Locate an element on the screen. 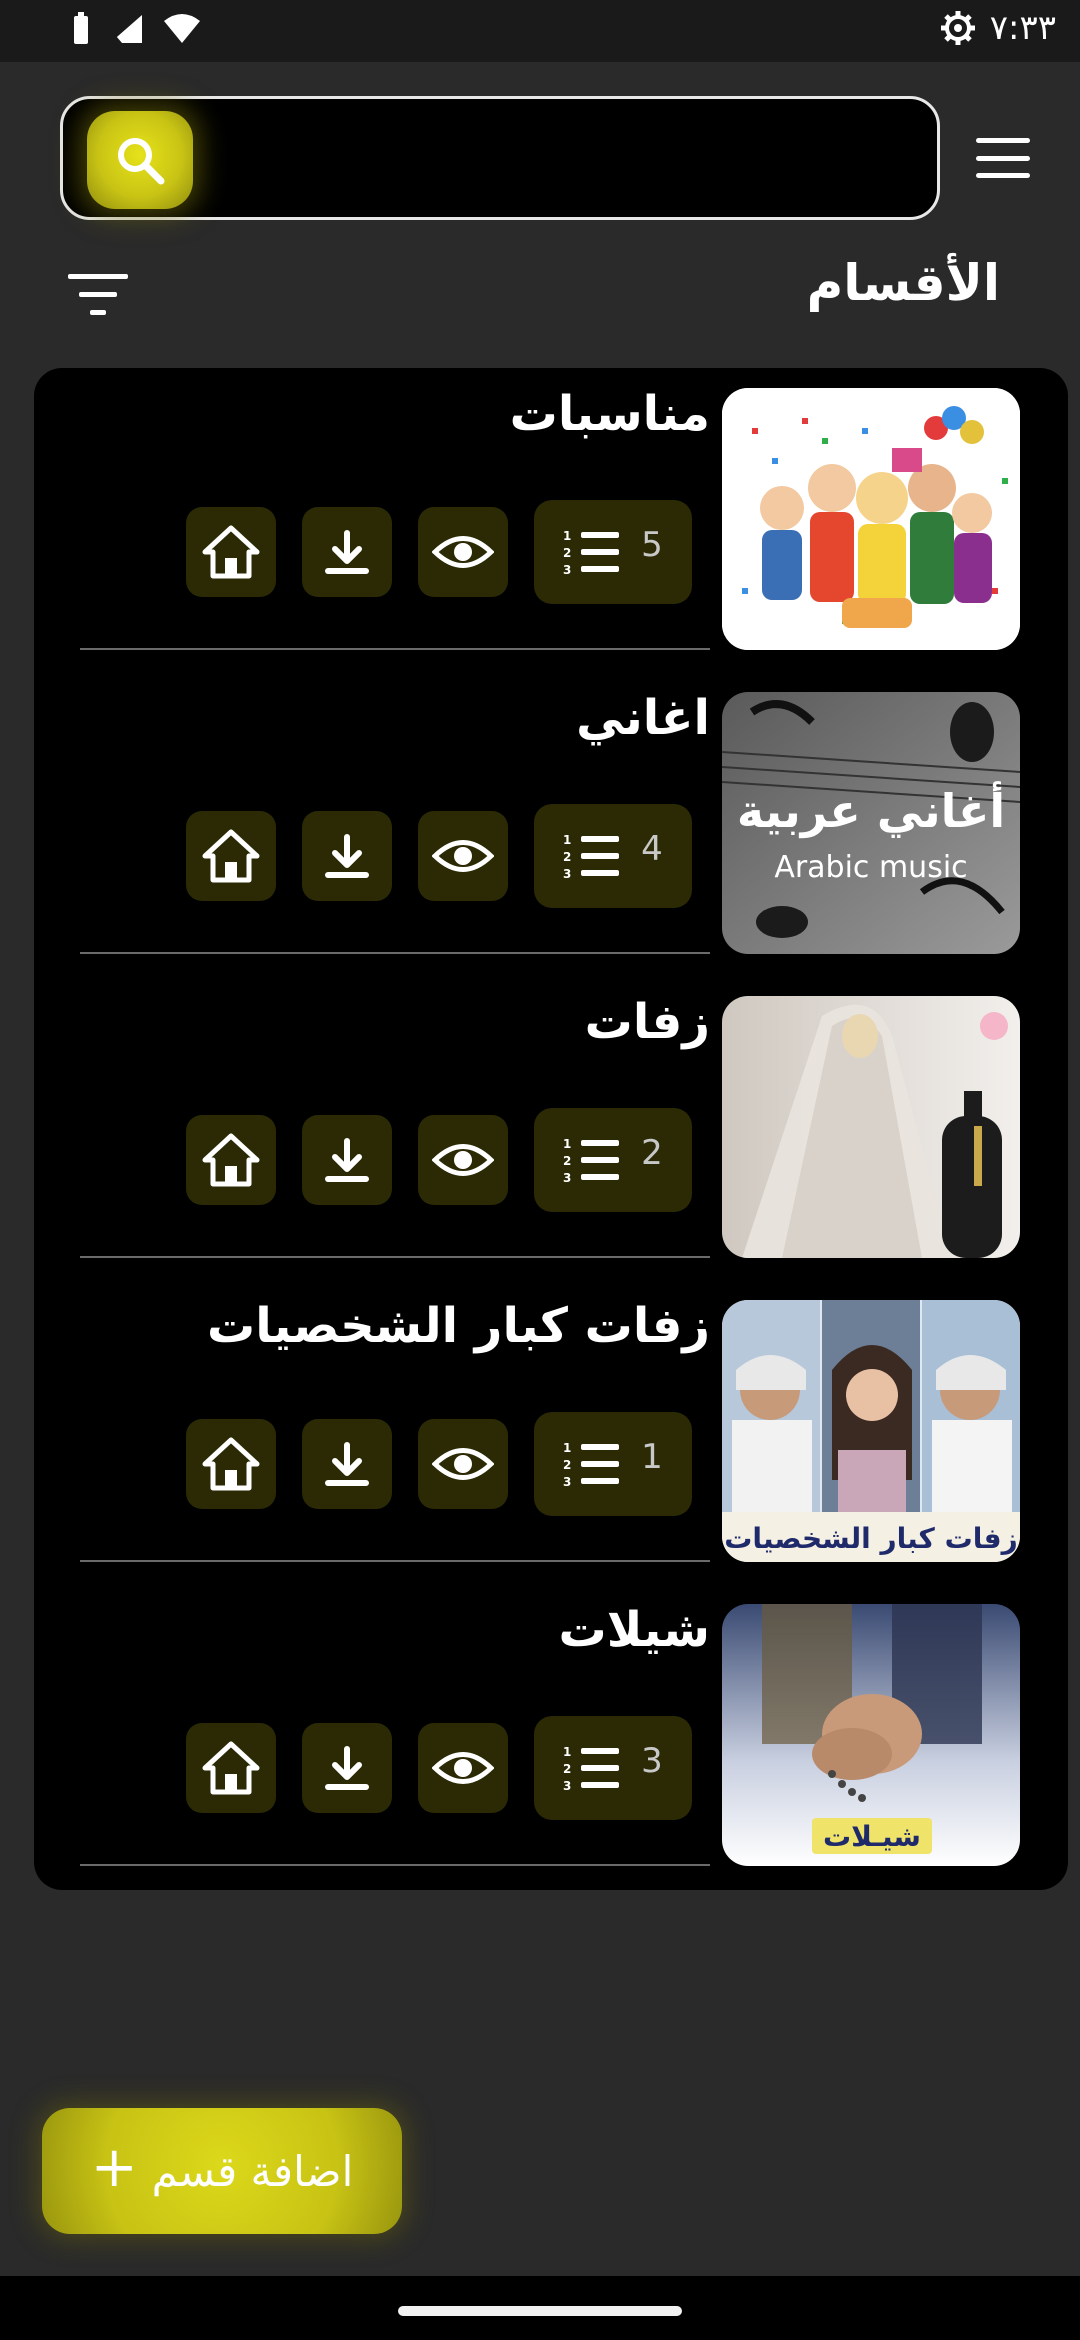 The width and height of the screenshot is (1080, 2340). row-actions: 1 2 3 4 is located at coordinates (439, 856).